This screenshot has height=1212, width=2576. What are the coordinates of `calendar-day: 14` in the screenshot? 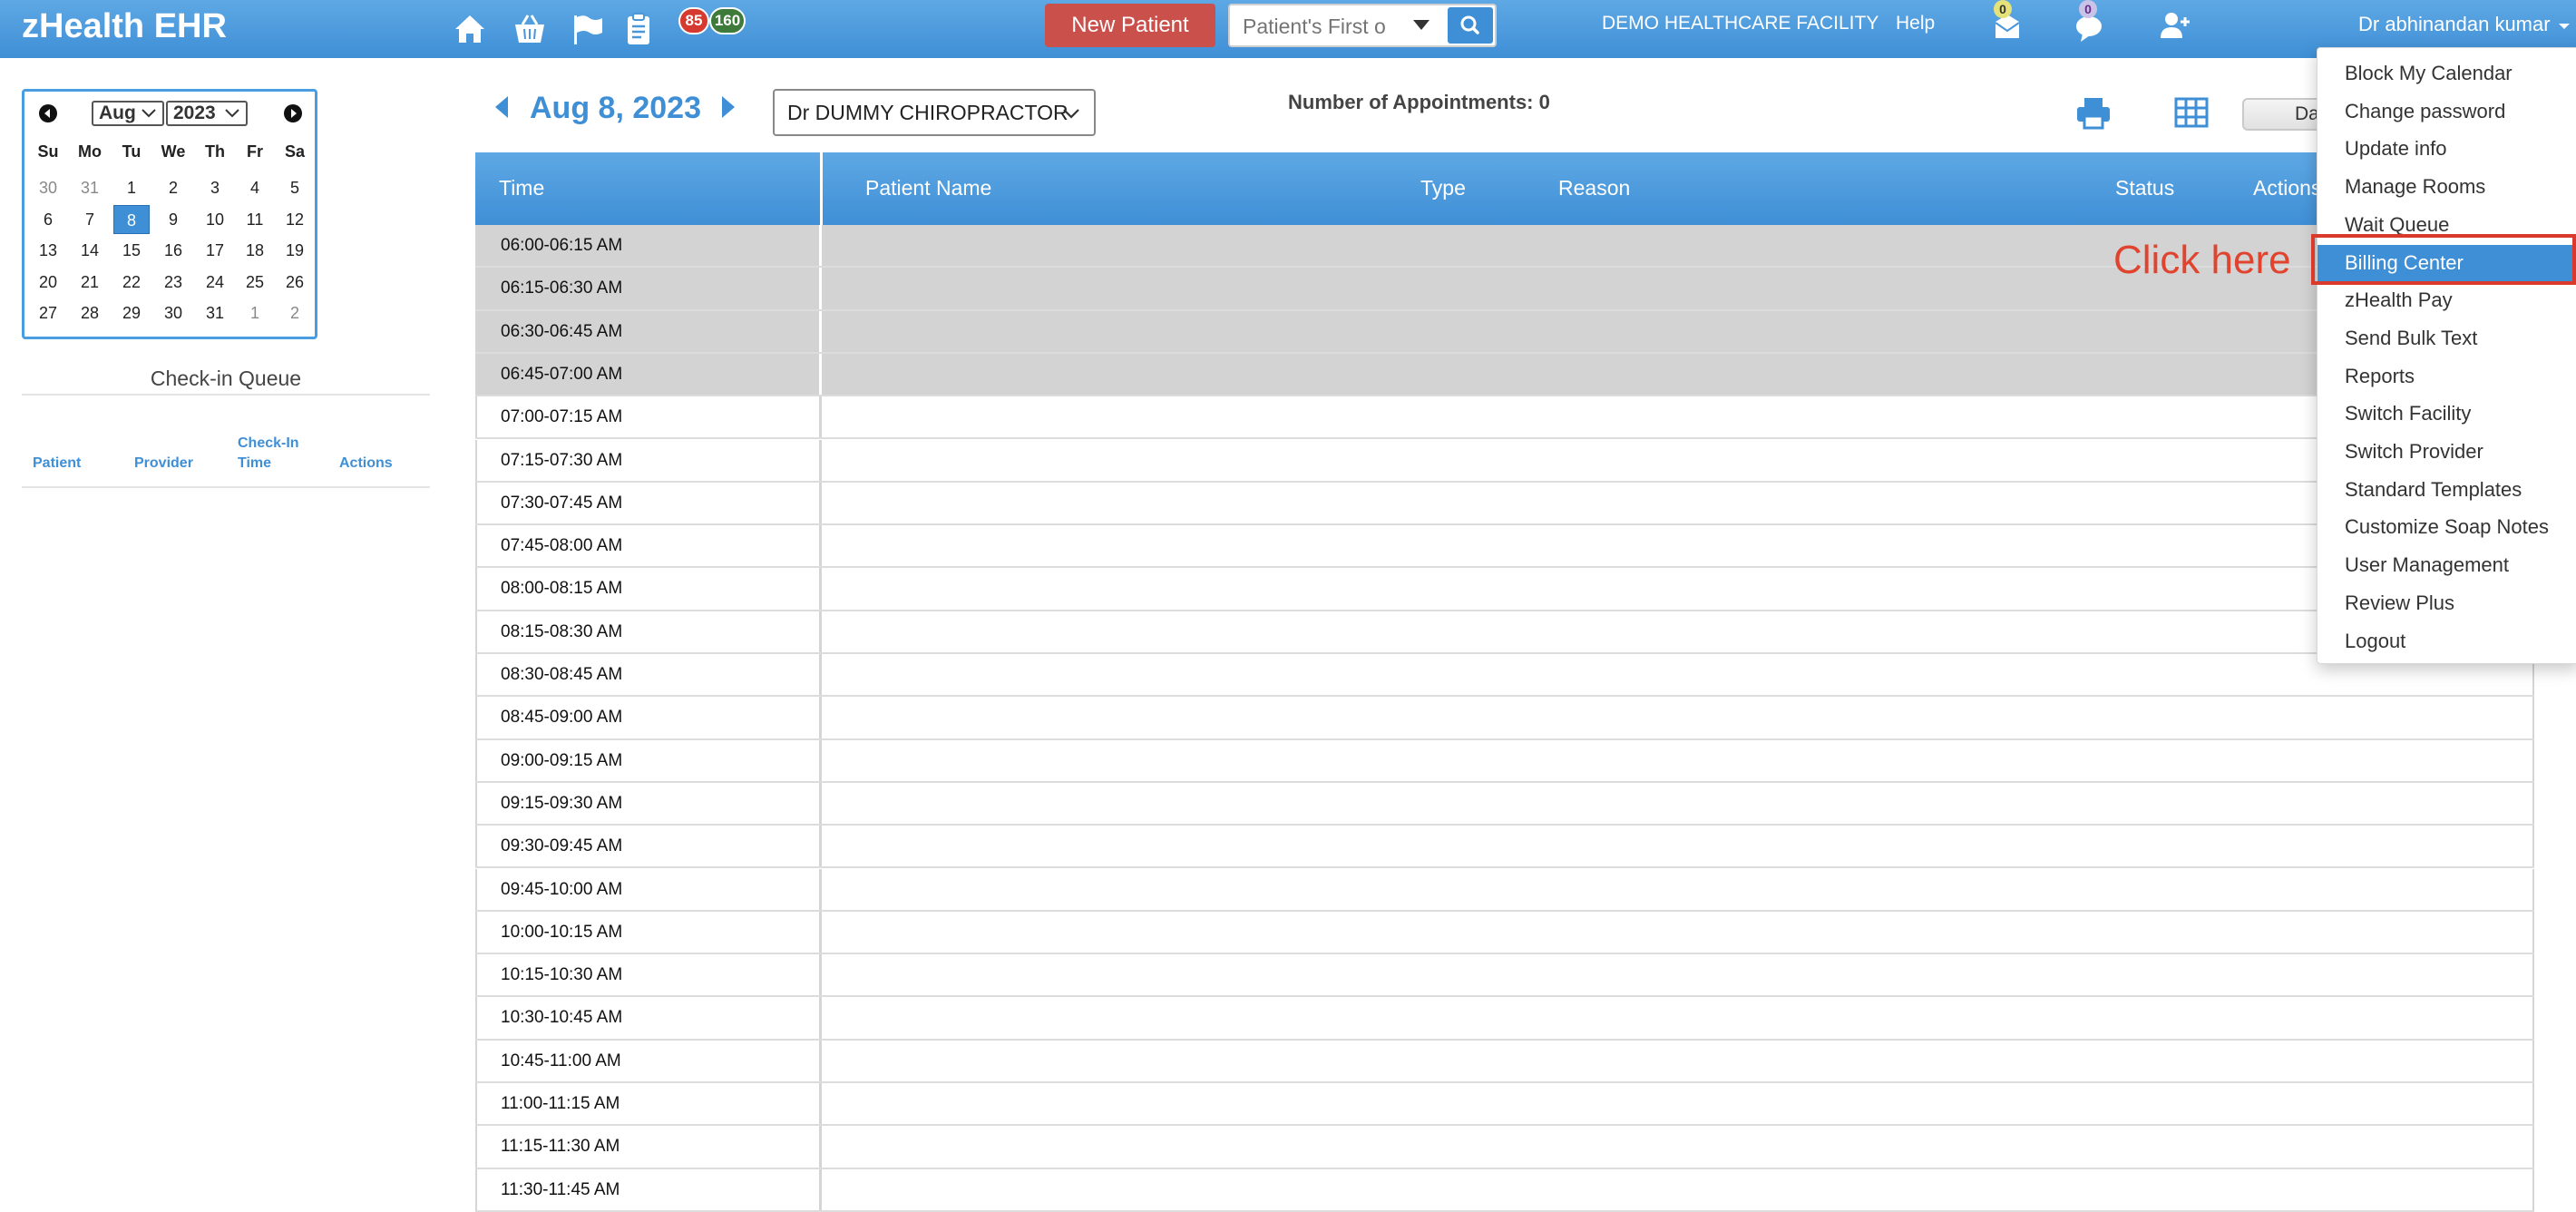 It's located at (90, 250).